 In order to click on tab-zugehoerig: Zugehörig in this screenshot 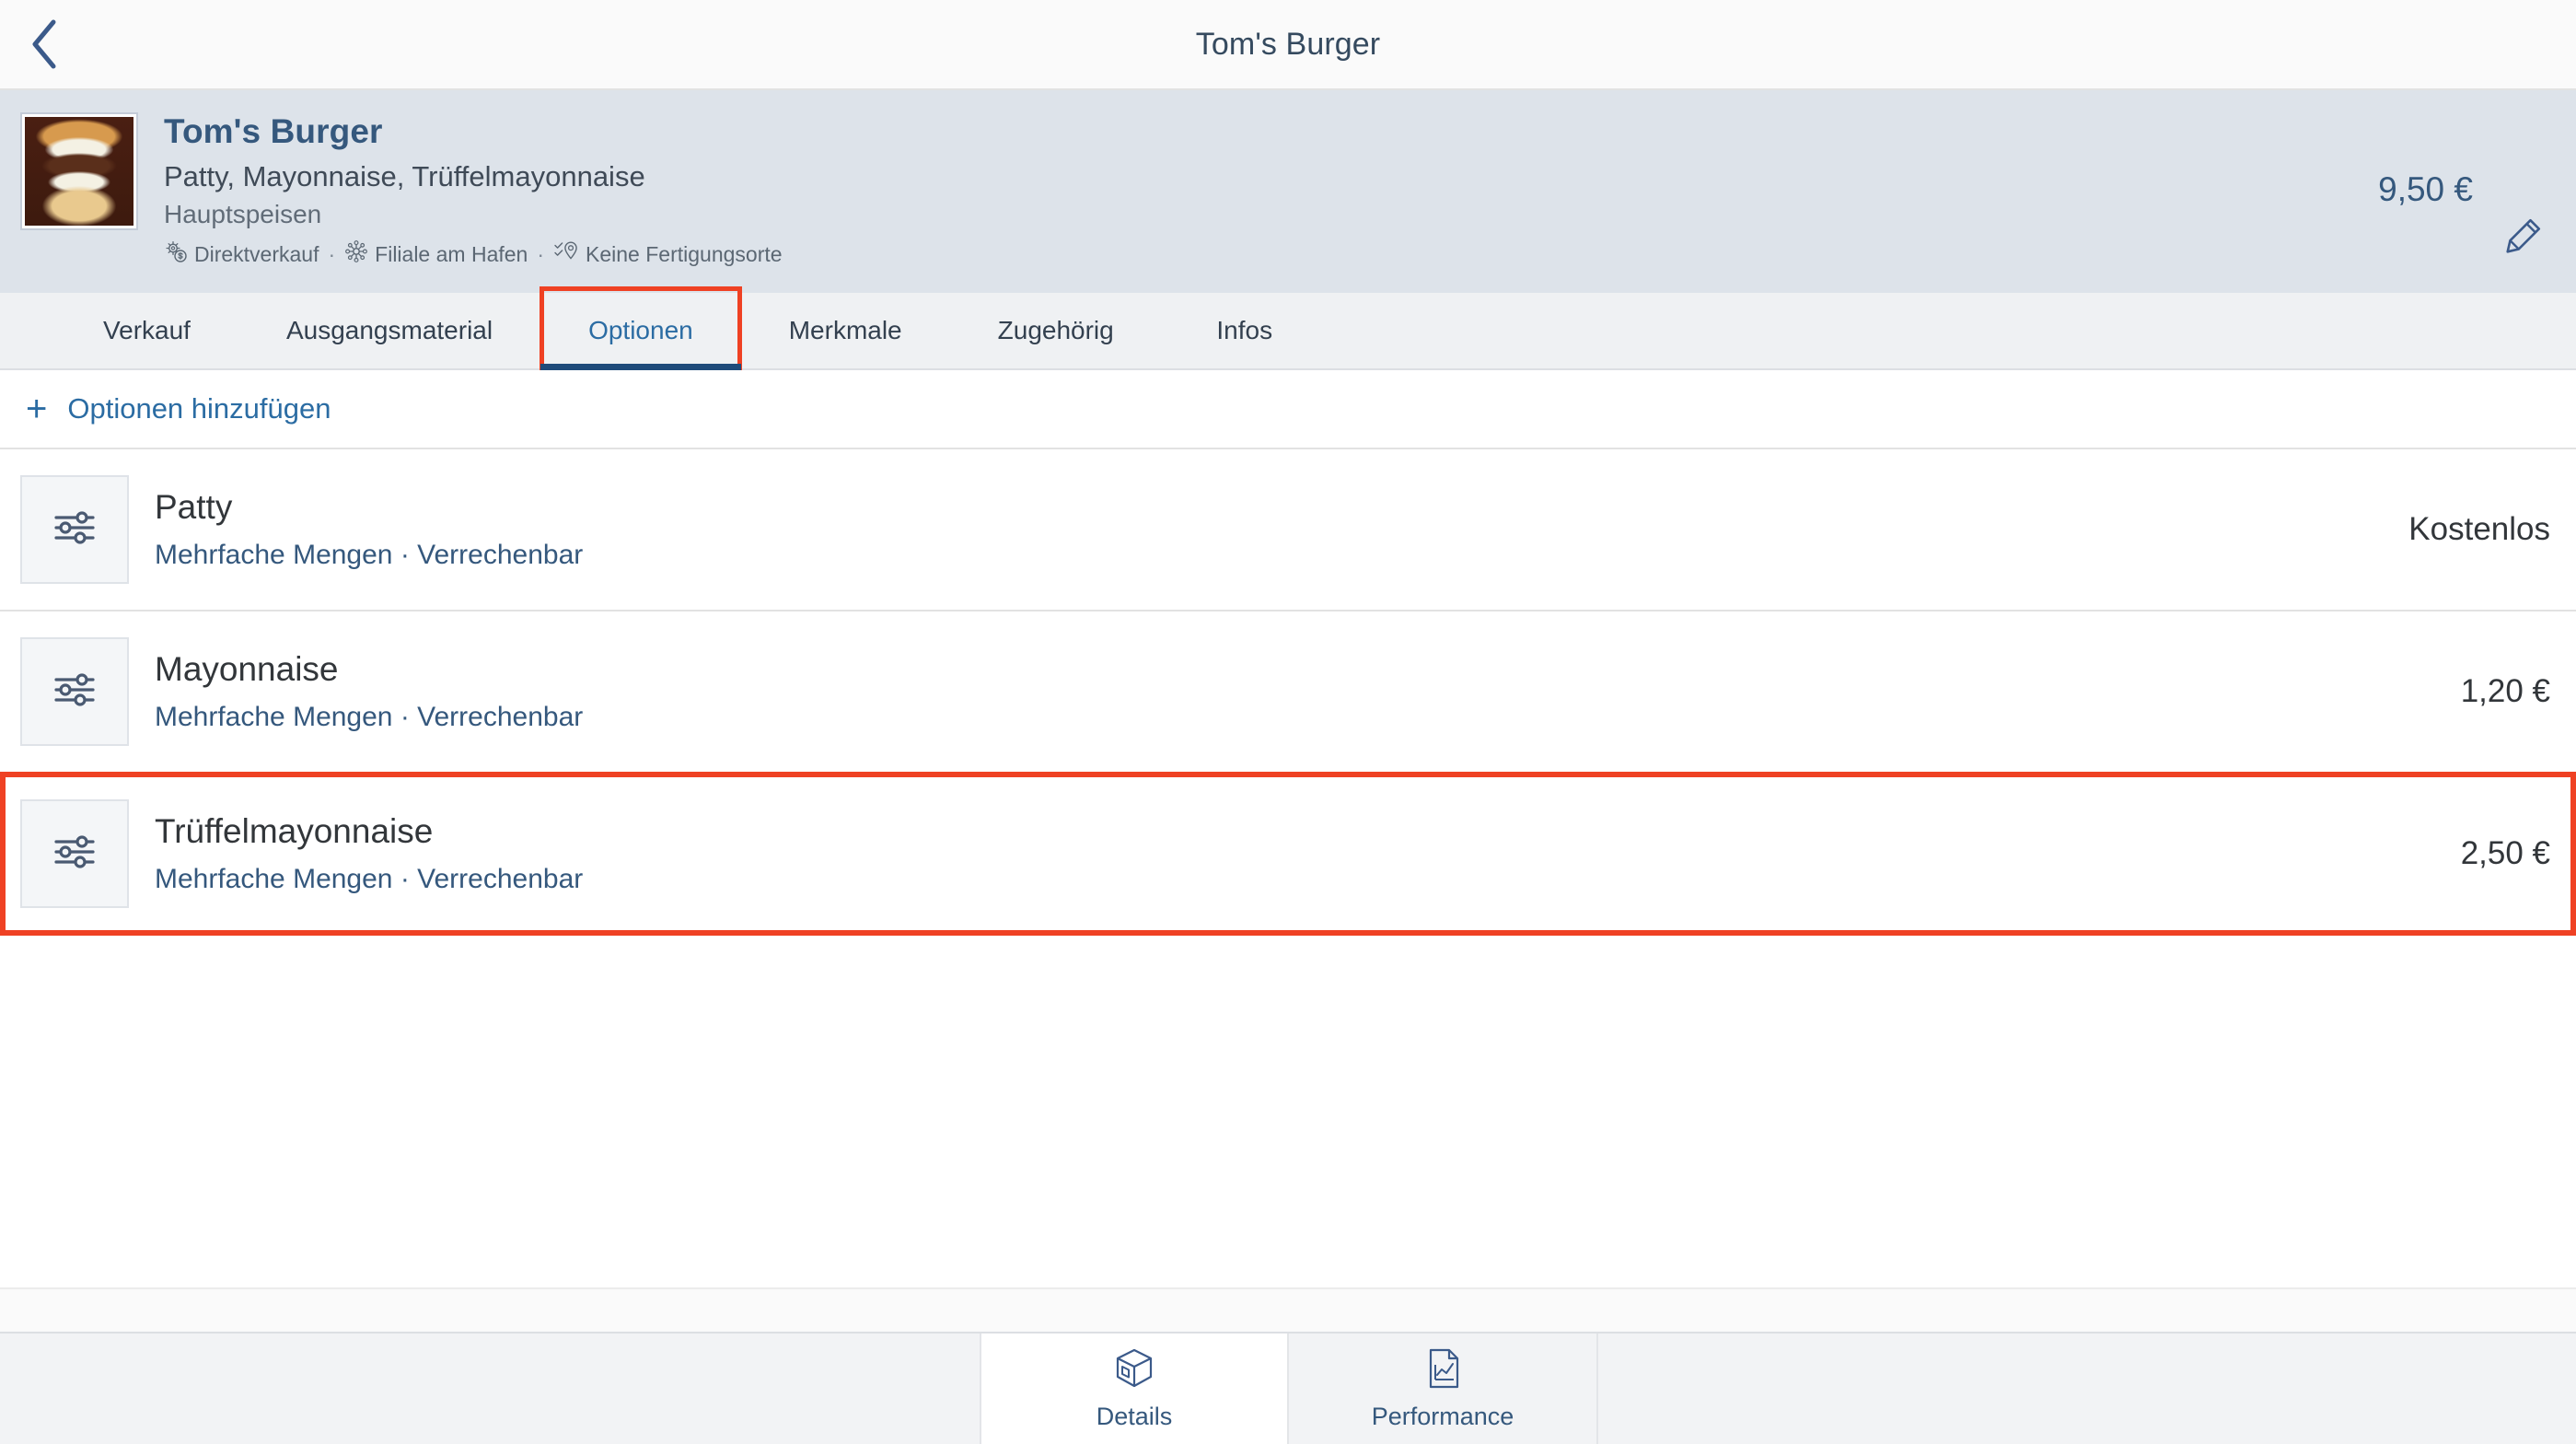, I will do `click(1056, 331)`.